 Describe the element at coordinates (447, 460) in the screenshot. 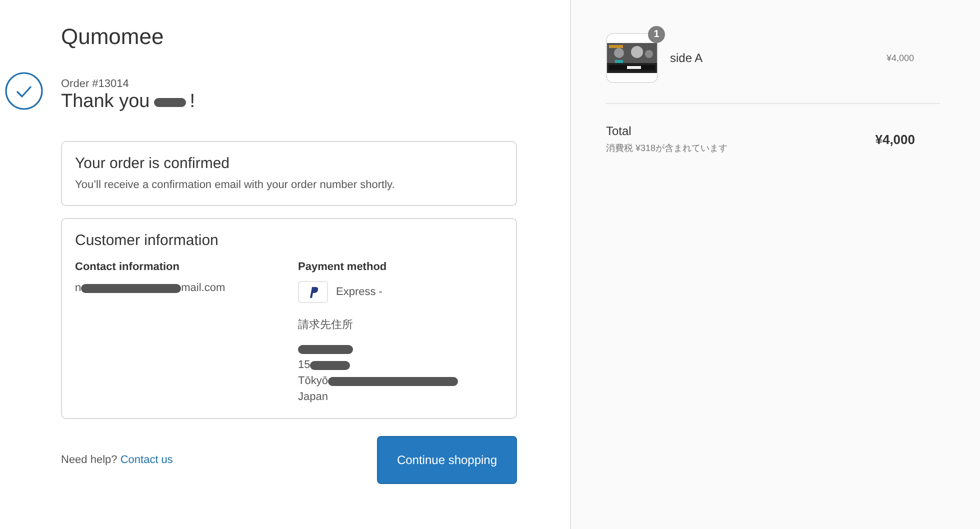

I see `continue-shopping-button: Continue shopping` at that location.